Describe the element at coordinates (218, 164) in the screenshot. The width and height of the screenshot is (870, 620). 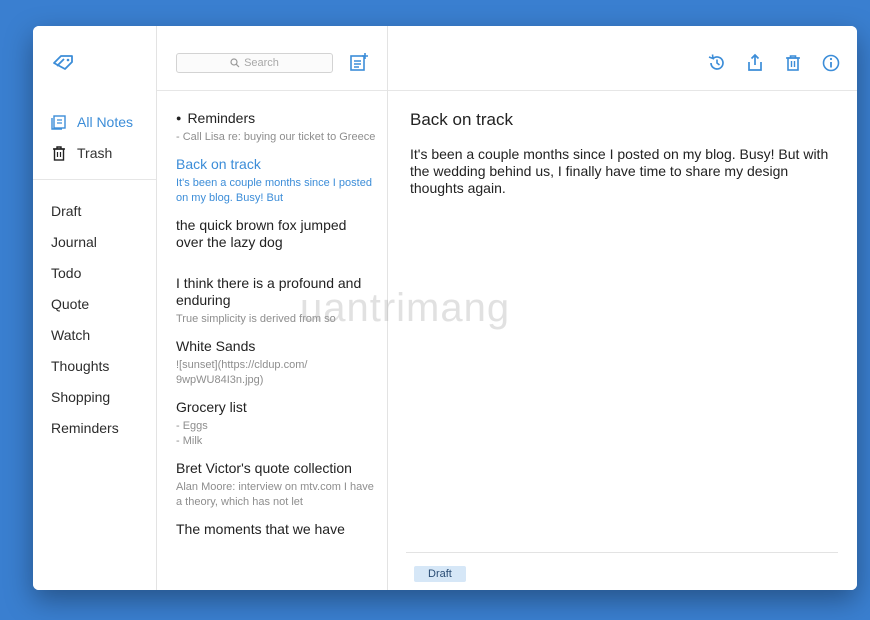
I see `note-title: Back on track` at that location.